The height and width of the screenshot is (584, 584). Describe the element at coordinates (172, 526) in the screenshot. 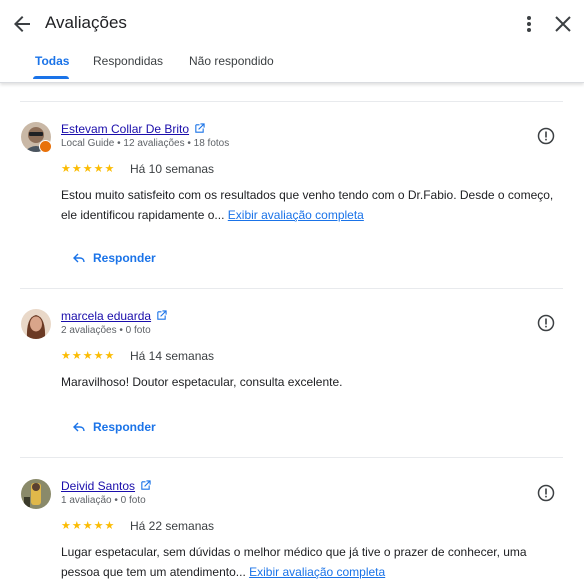

I see `review-time: Há 22 semanas` at that location.